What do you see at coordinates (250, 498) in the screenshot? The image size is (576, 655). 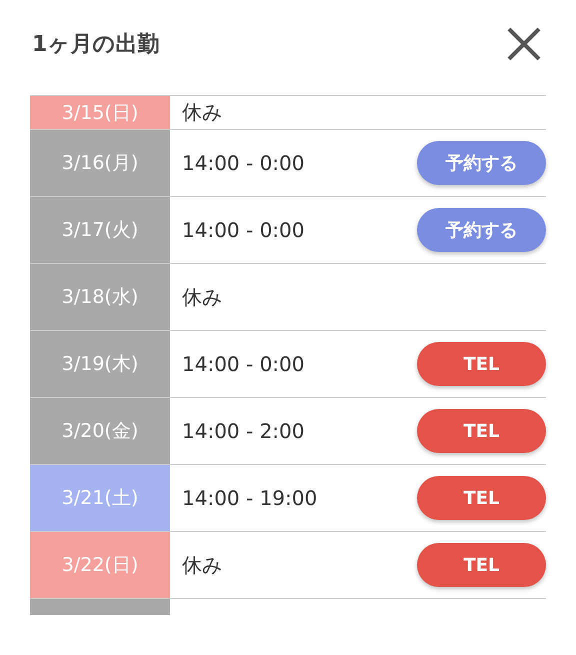 I see `hours-text: 14:00 - 19:00` at bounding box center [250, 498].